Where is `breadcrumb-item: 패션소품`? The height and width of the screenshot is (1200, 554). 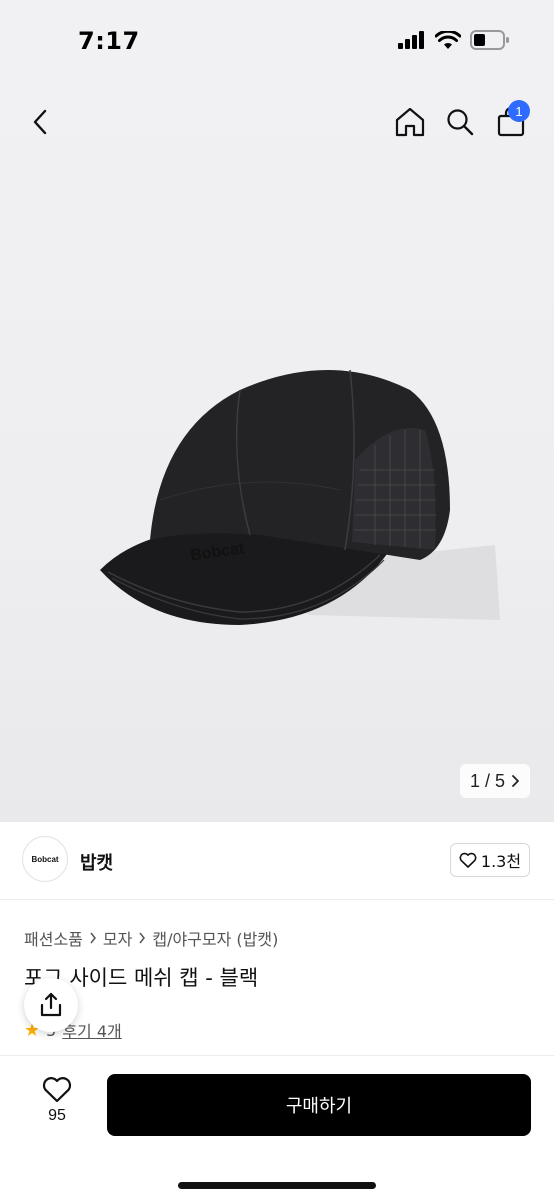 breadcrumb-item: 패션소품 is located at coordinates (53, 938).